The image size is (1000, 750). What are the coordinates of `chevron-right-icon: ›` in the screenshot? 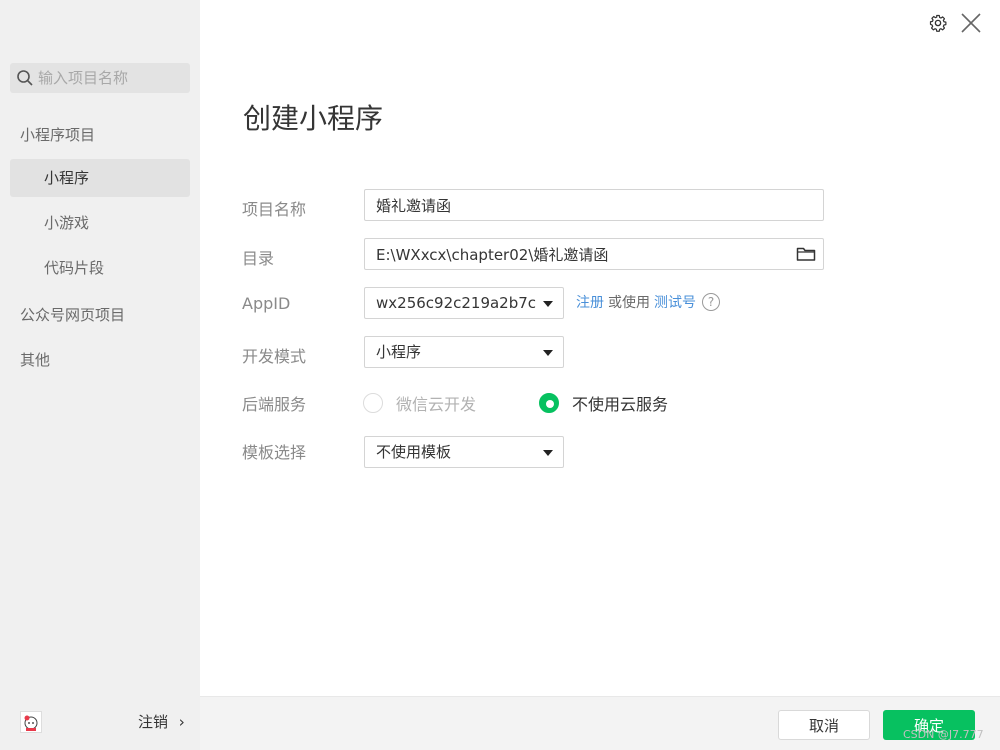 It's located at (181, 722).